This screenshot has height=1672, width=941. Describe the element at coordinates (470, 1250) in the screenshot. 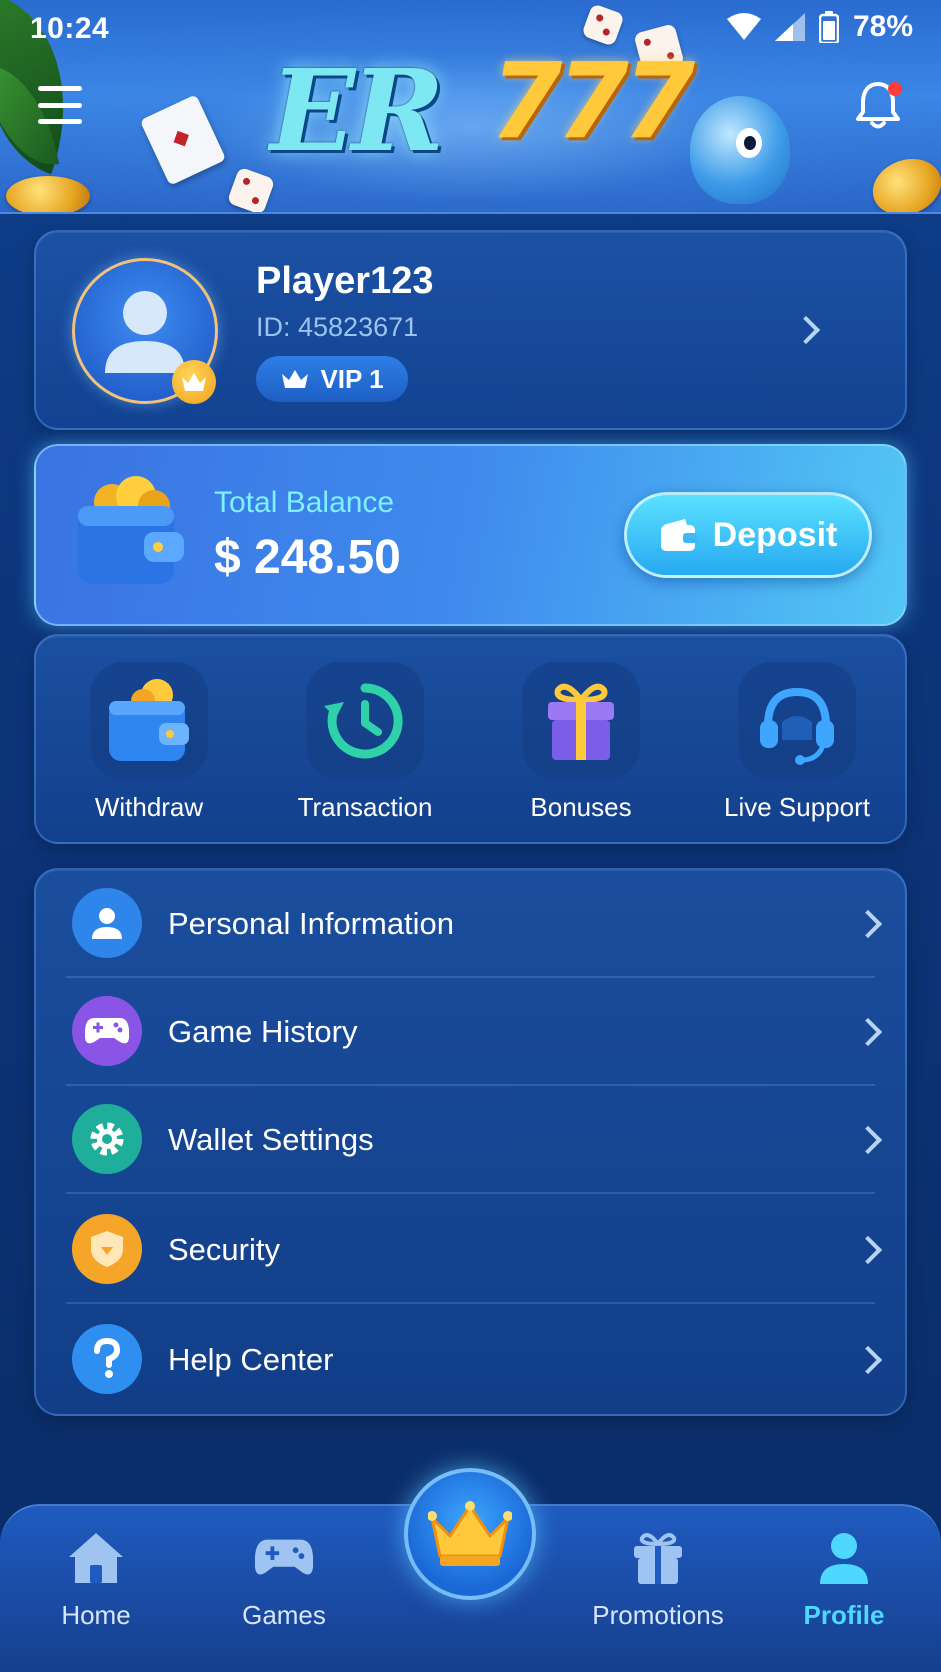

I see `menu-item-security: Security` at that location.